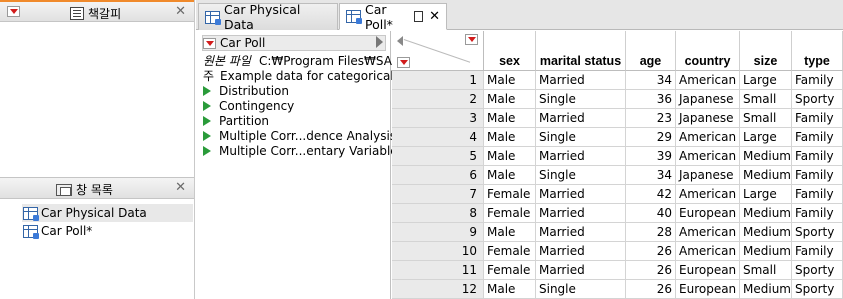 The width and height of the screenshot is (843, 299). Describe the element at coordinates (438, 232) in the screenshot. I see `row-number: 9` at that location.